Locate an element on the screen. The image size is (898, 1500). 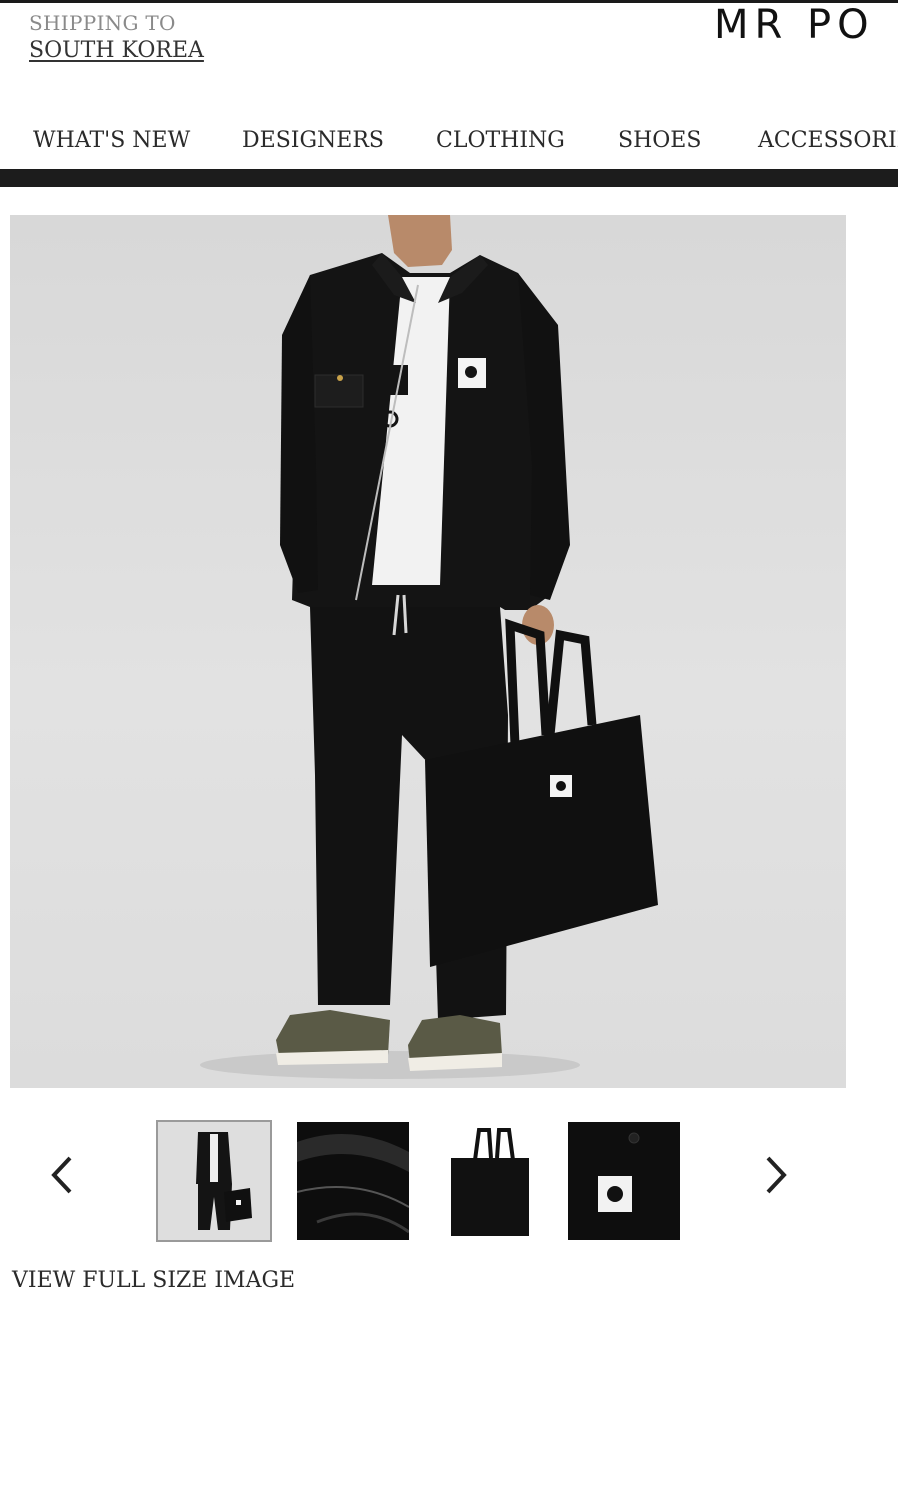
thumbnail-interior is located at coordinates (353, 1181).